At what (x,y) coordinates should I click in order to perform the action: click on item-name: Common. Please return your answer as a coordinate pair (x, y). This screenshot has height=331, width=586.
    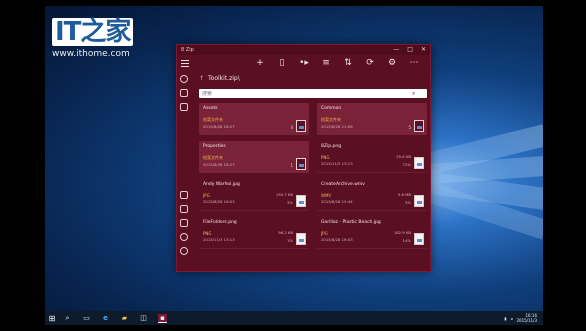
    Looking at the image, I should click on (331, 108).